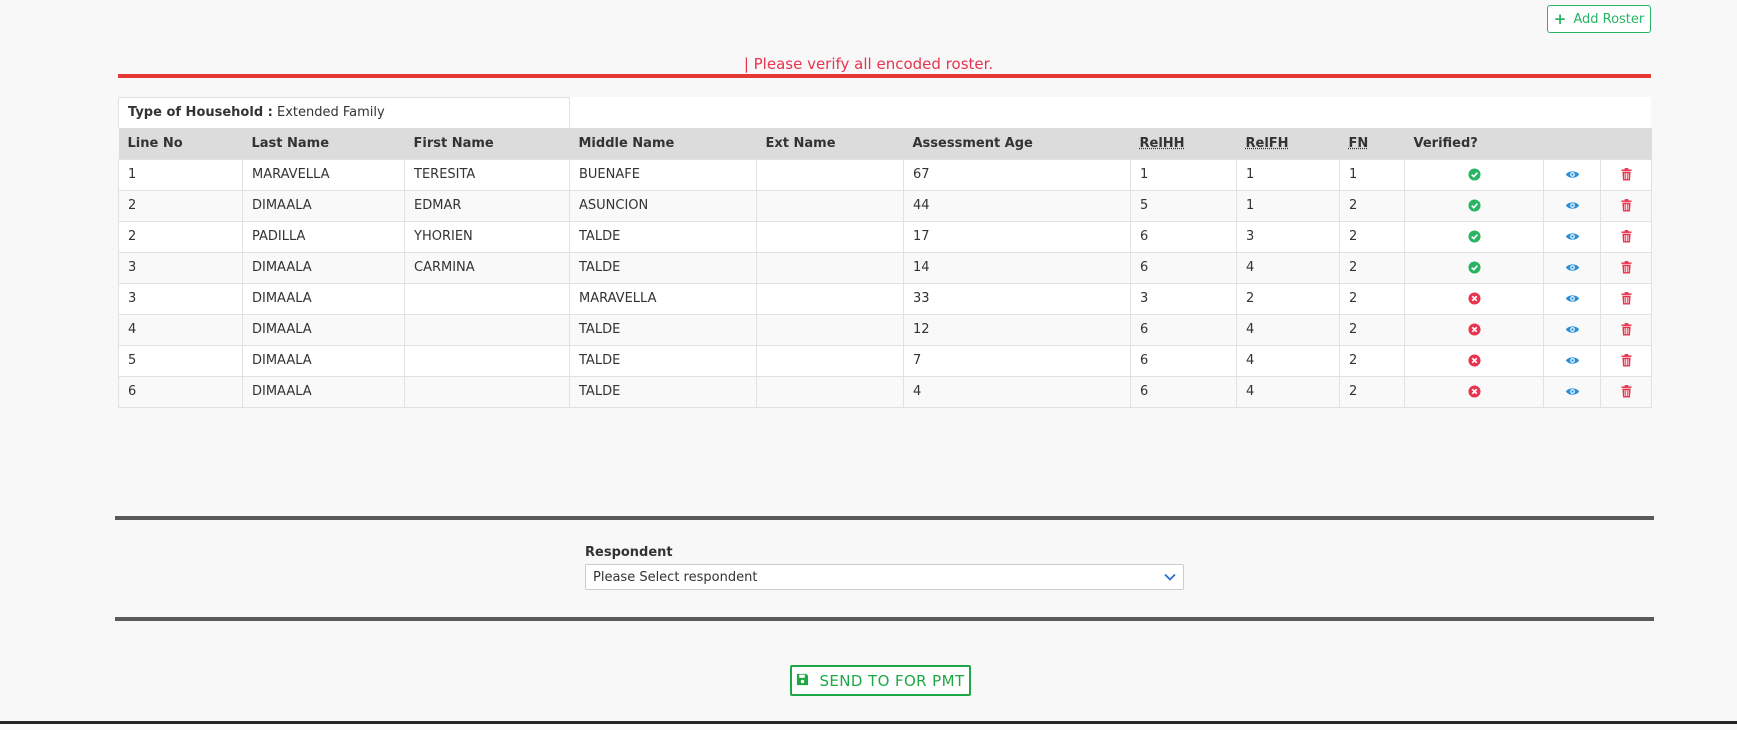  I want to click on add-roster-button: + Add Roster, so click(1599, 19).